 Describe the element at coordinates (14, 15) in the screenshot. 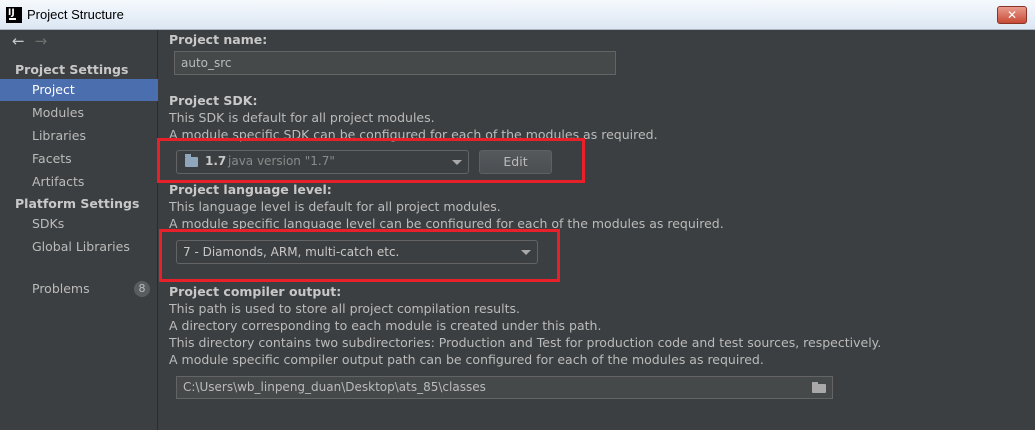

I see `intellij-icon: IJ` at that location.